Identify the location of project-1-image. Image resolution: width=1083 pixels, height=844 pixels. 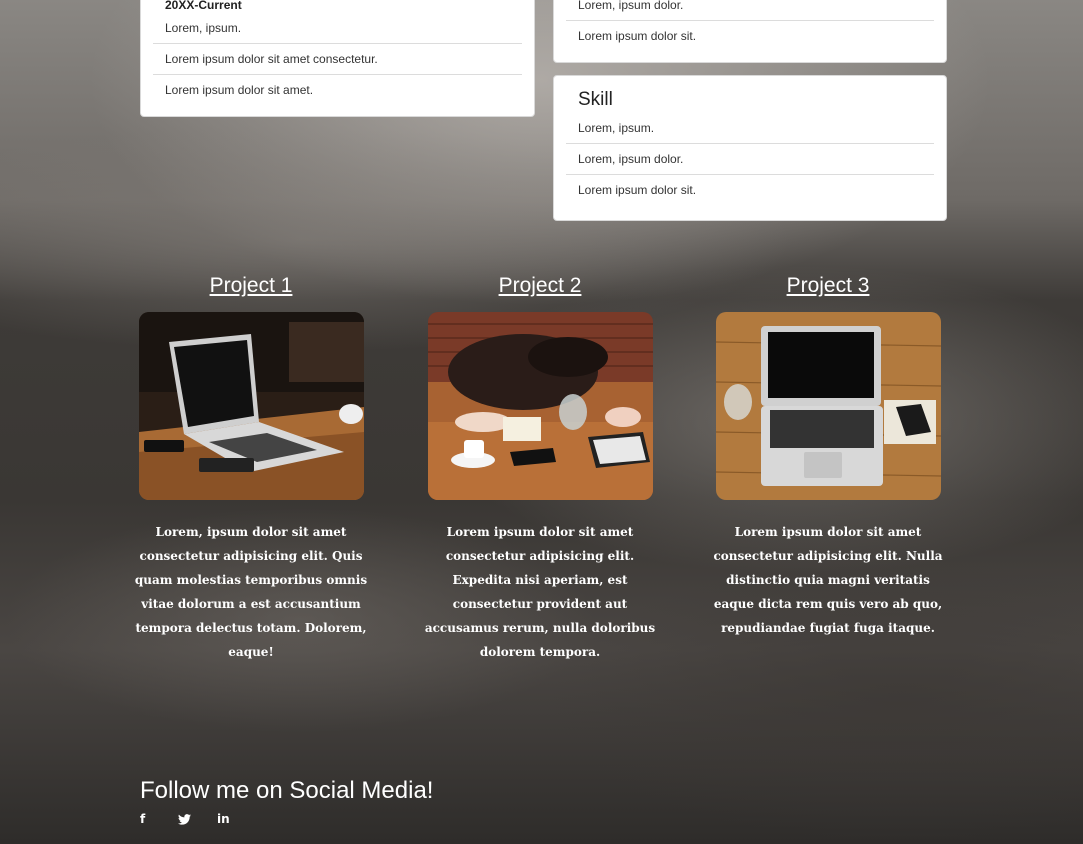
(251, 406).